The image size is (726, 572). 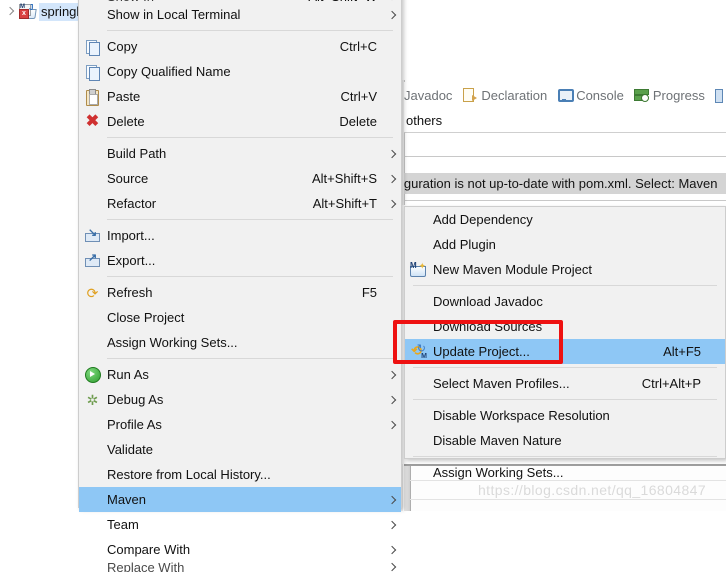 I want to click on menu-item-accel: Delete, so click(x=358, y=121).